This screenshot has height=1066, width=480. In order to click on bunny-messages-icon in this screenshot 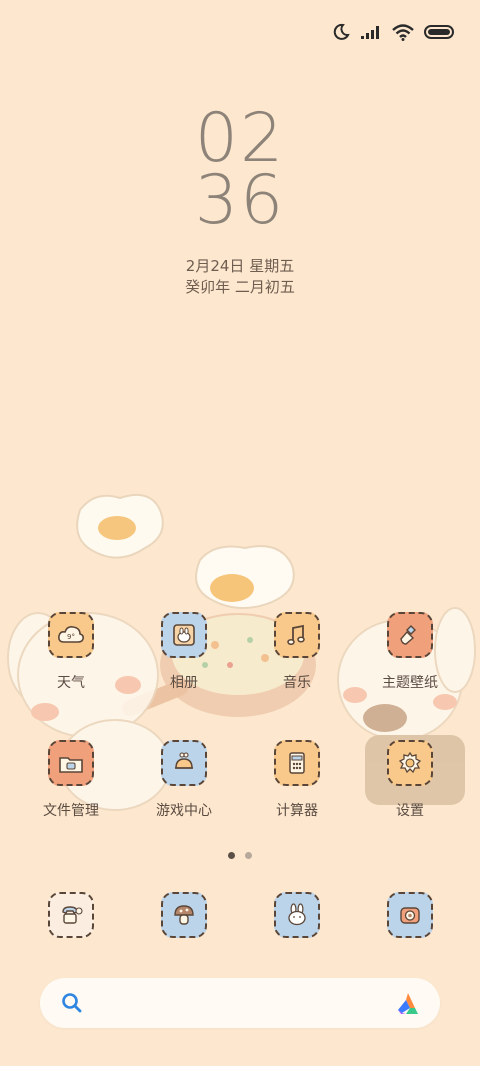, I will do `click(297, 915)`.